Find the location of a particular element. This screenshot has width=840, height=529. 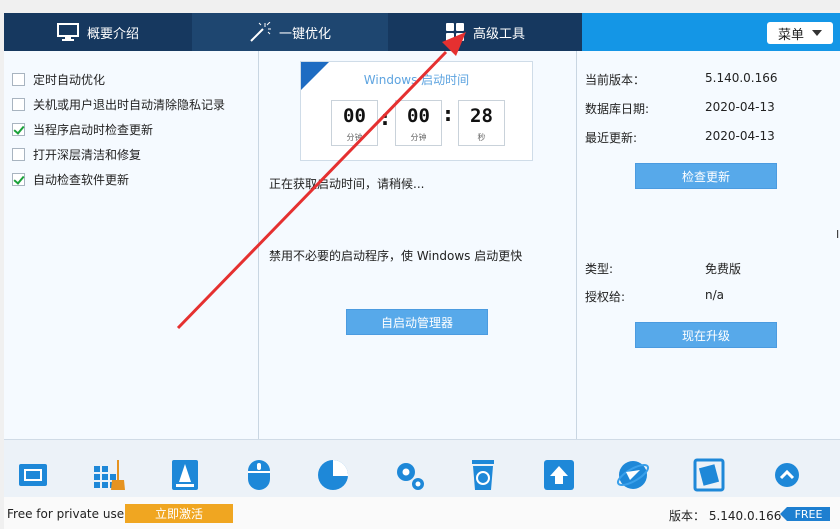

startup-manager-button: 自启动管理器 is located at coordinates (417, 322).